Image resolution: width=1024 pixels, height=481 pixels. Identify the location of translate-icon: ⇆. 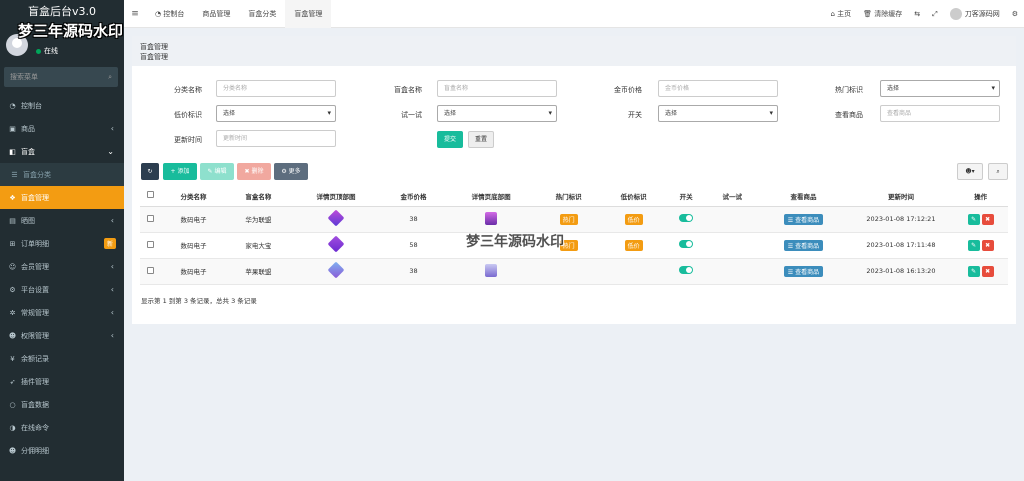
(917, 14).